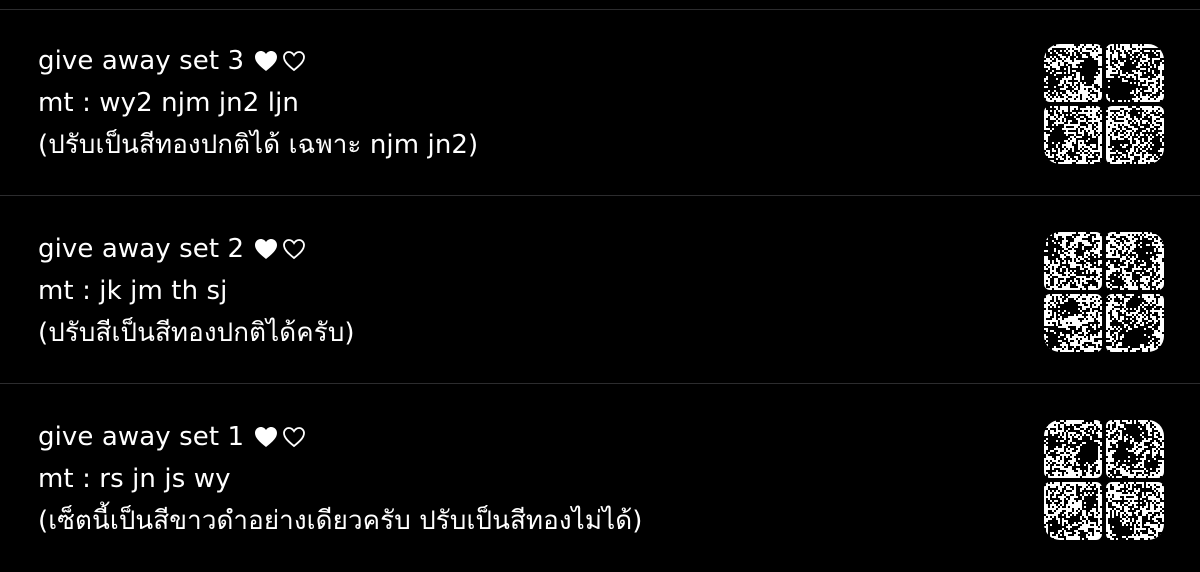 This screenshot has height=572, width=1200. What do you see at coordinates (518, 145) in the screenshot?
I see `item-note: (ปรับเป็นสีทองปกติได้ เฉพาะ njm jn2)` at bounding box center [518, 145].